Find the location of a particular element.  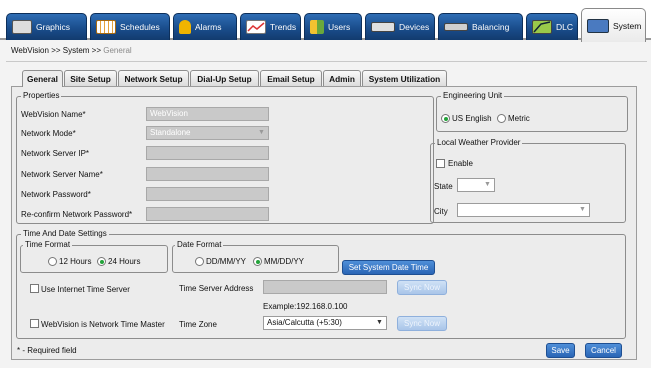

date-format-title: Date Format is located at coordinates (199, 245).